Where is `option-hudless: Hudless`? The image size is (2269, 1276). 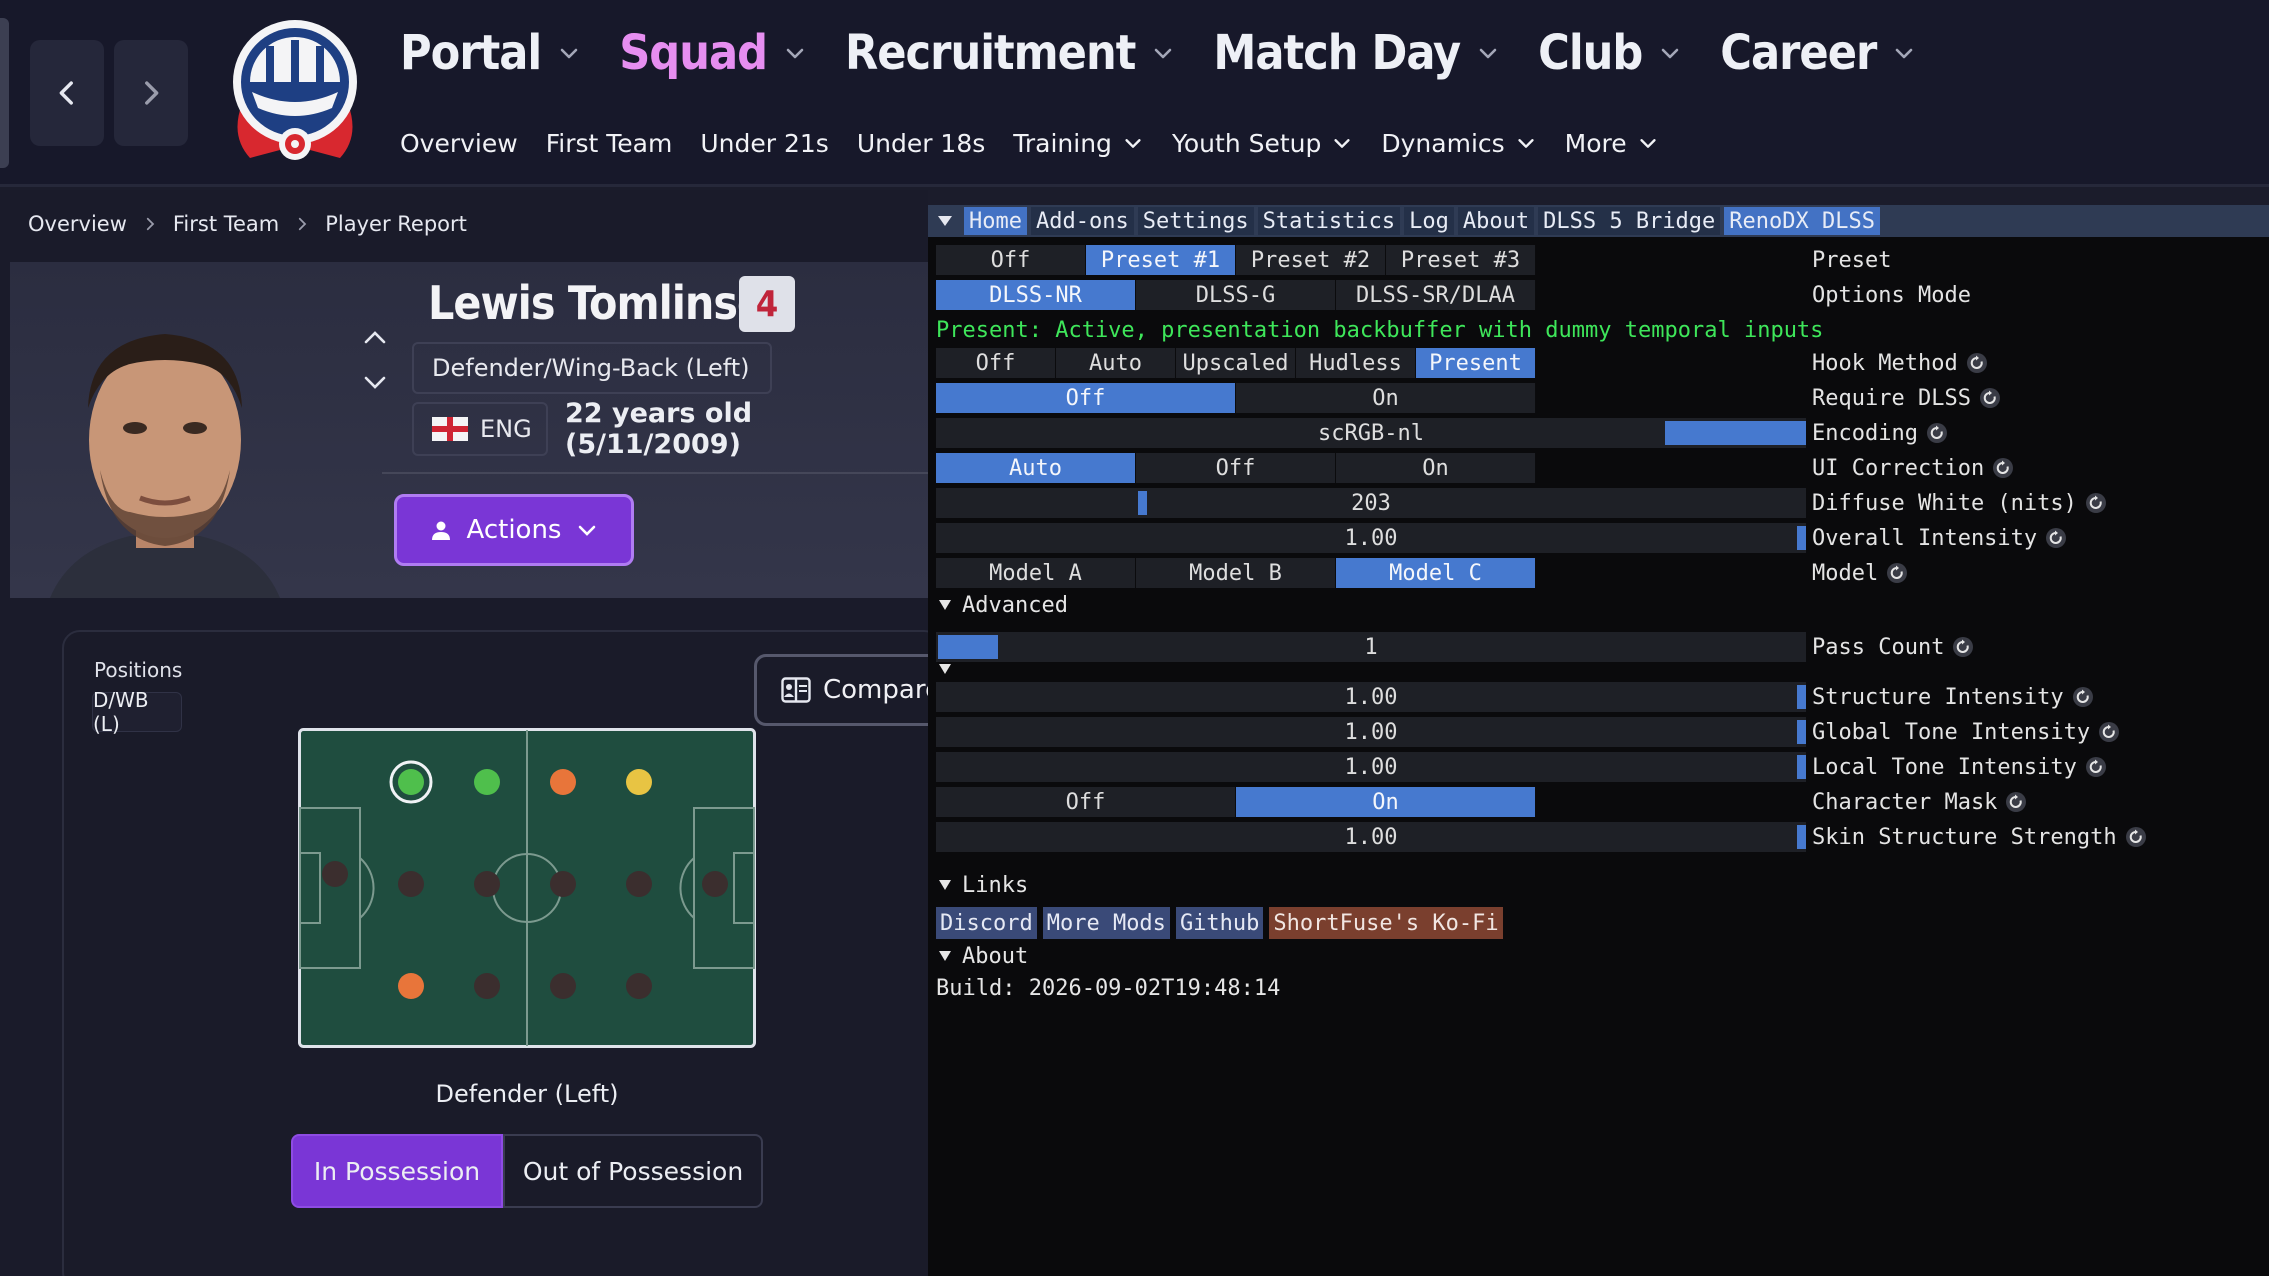 option-hudless: Hudless is located at coordinates (1356, 363).